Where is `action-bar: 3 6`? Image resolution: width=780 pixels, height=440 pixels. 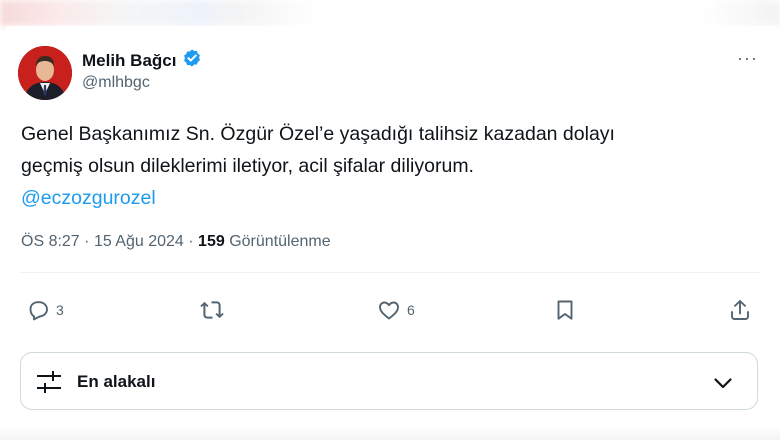
action-bar: 3 6 is located at coordinates (390, 310).